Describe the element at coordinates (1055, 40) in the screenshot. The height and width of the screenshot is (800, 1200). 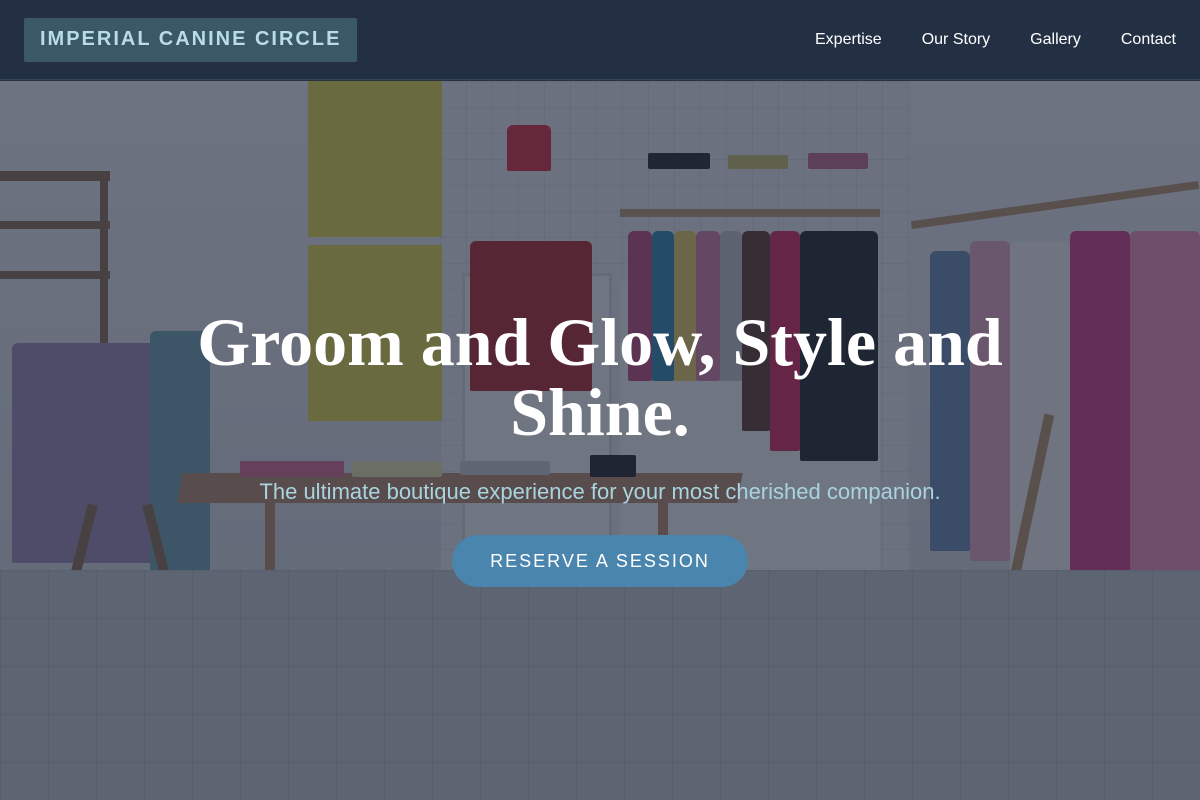
I see `nav-link-gallery: Gallery` at that location.